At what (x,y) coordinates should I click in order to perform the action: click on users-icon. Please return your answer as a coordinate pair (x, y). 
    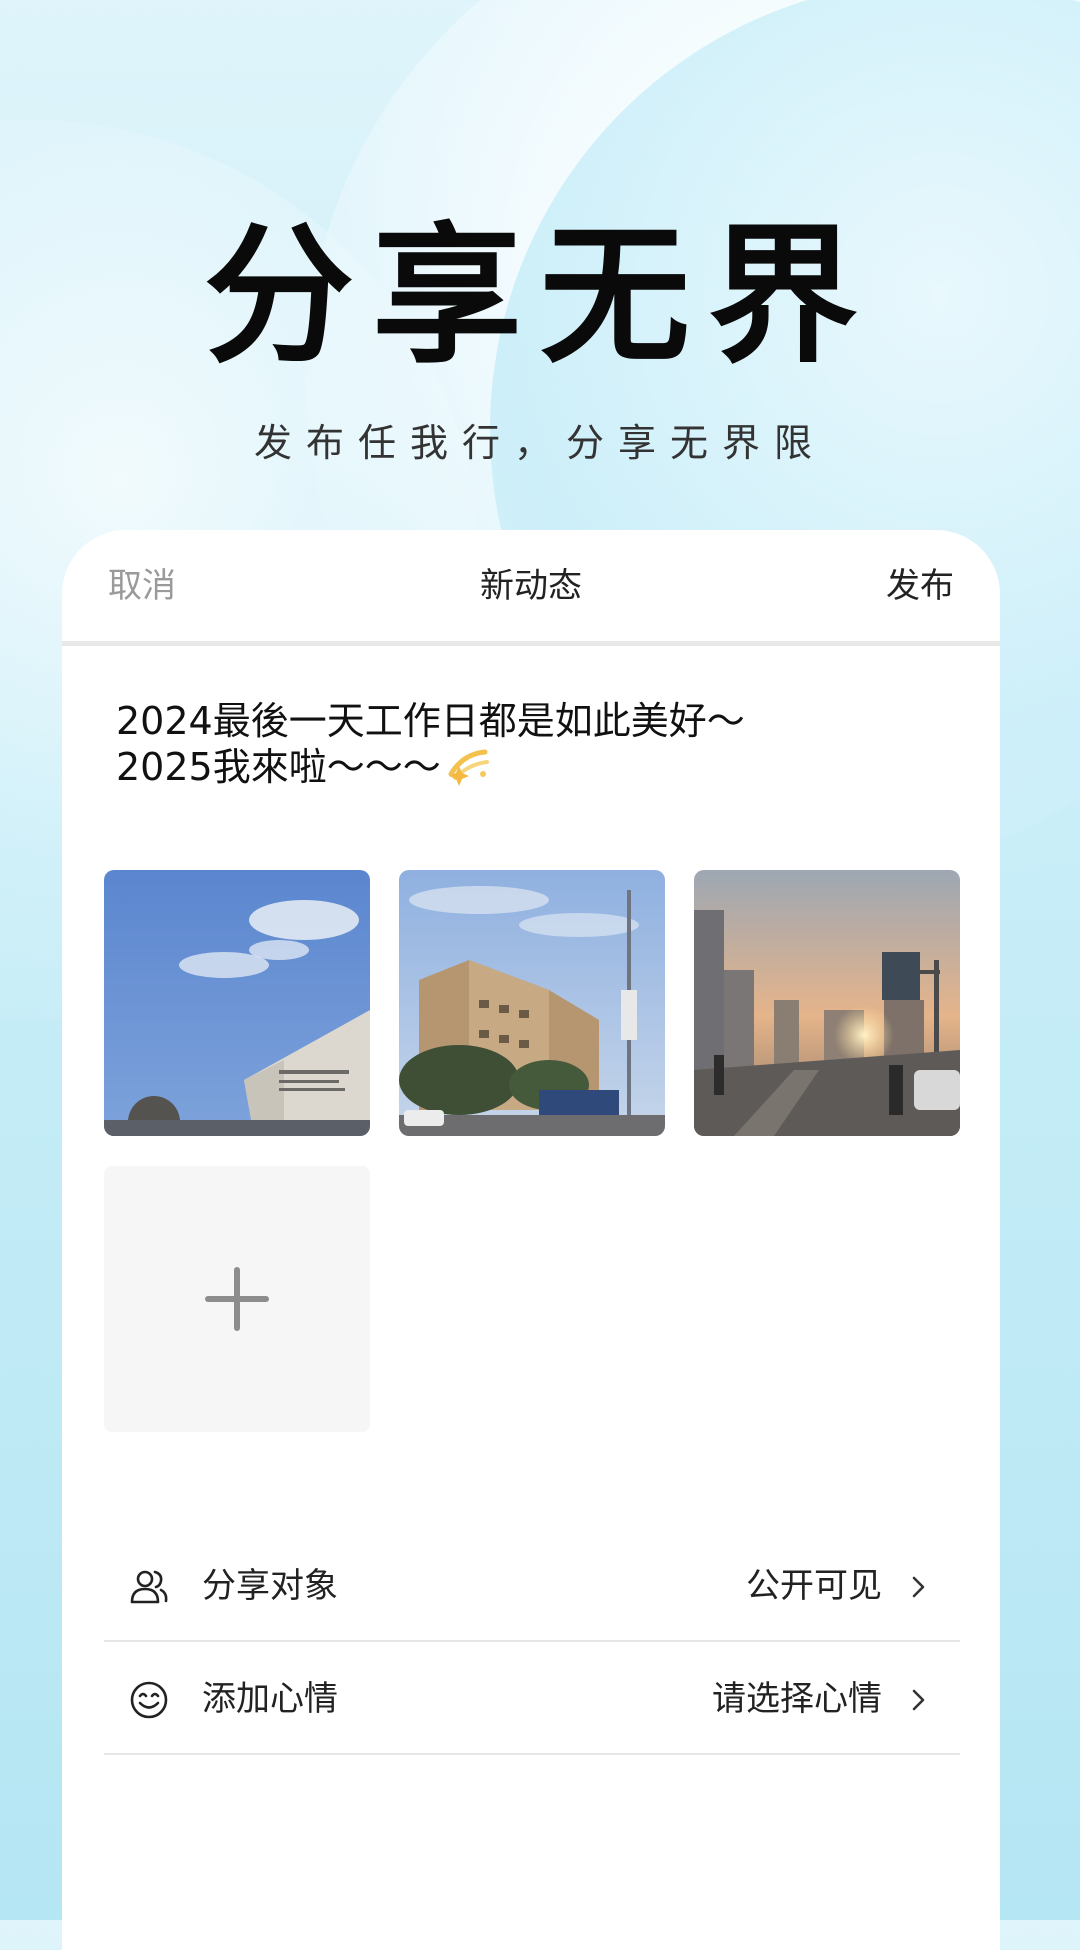
    Looking at the image, I should click on (149, 1587).